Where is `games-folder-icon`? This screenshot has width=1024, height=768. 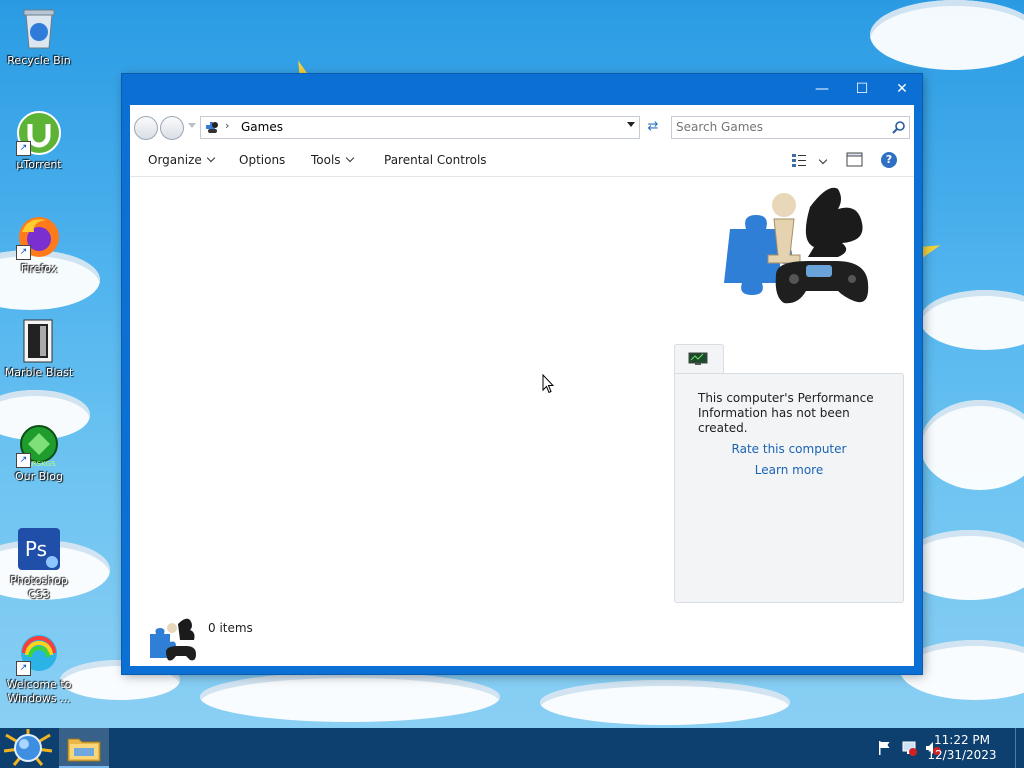
games-folder-icon is located at coordinates (212, 127).